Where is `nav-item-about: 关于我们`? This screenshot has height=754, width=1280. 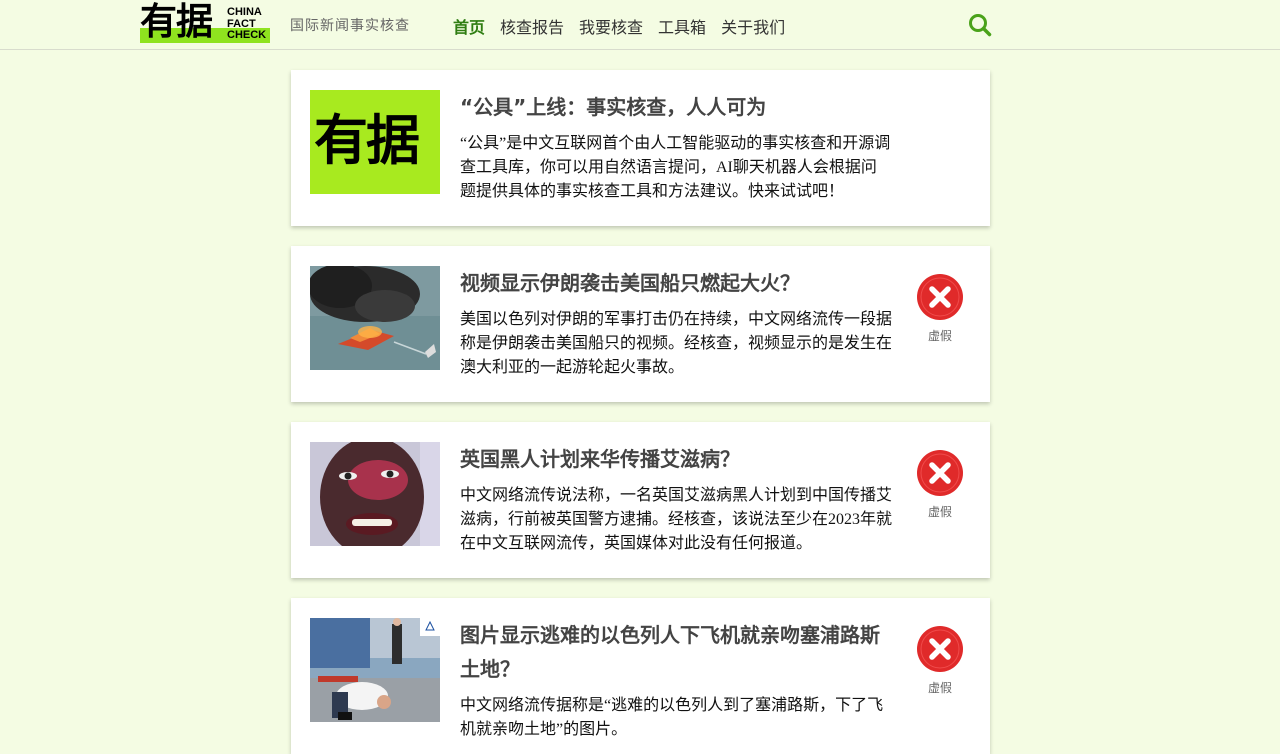
nav-item-about: 关于我们 is located at coordinates (753, 26).